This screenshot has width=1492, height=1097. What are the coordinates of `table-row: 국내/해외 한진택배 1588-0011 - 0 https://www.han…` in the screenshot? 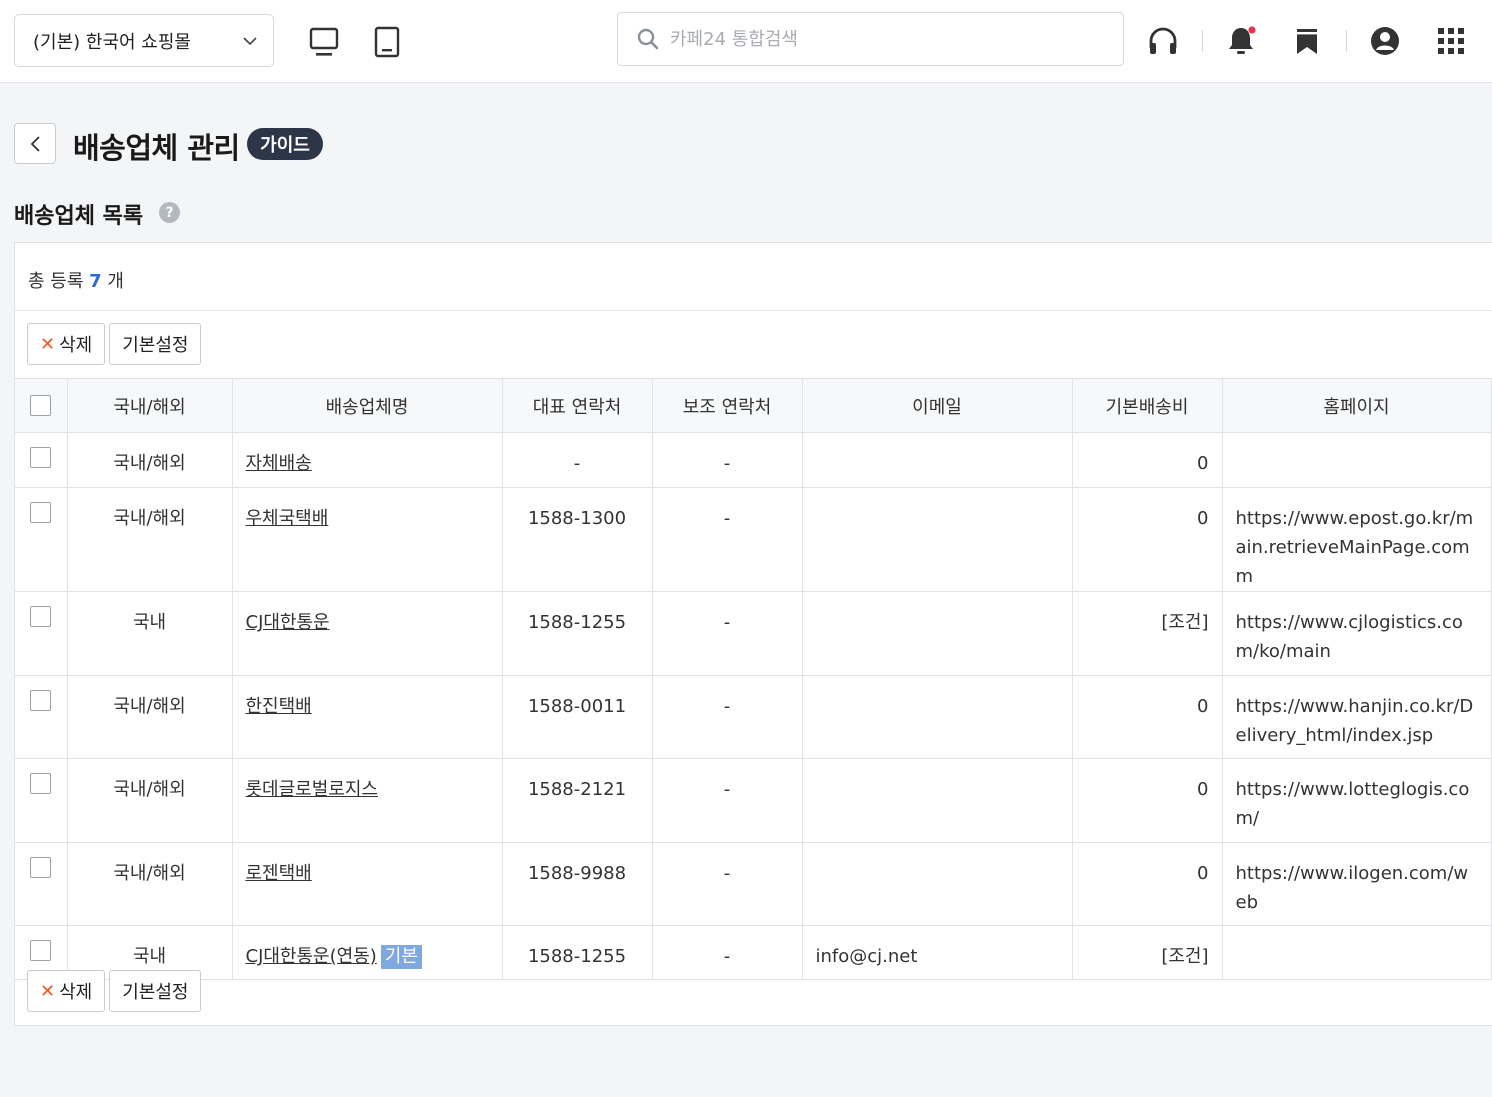 It's located at (753, 717).